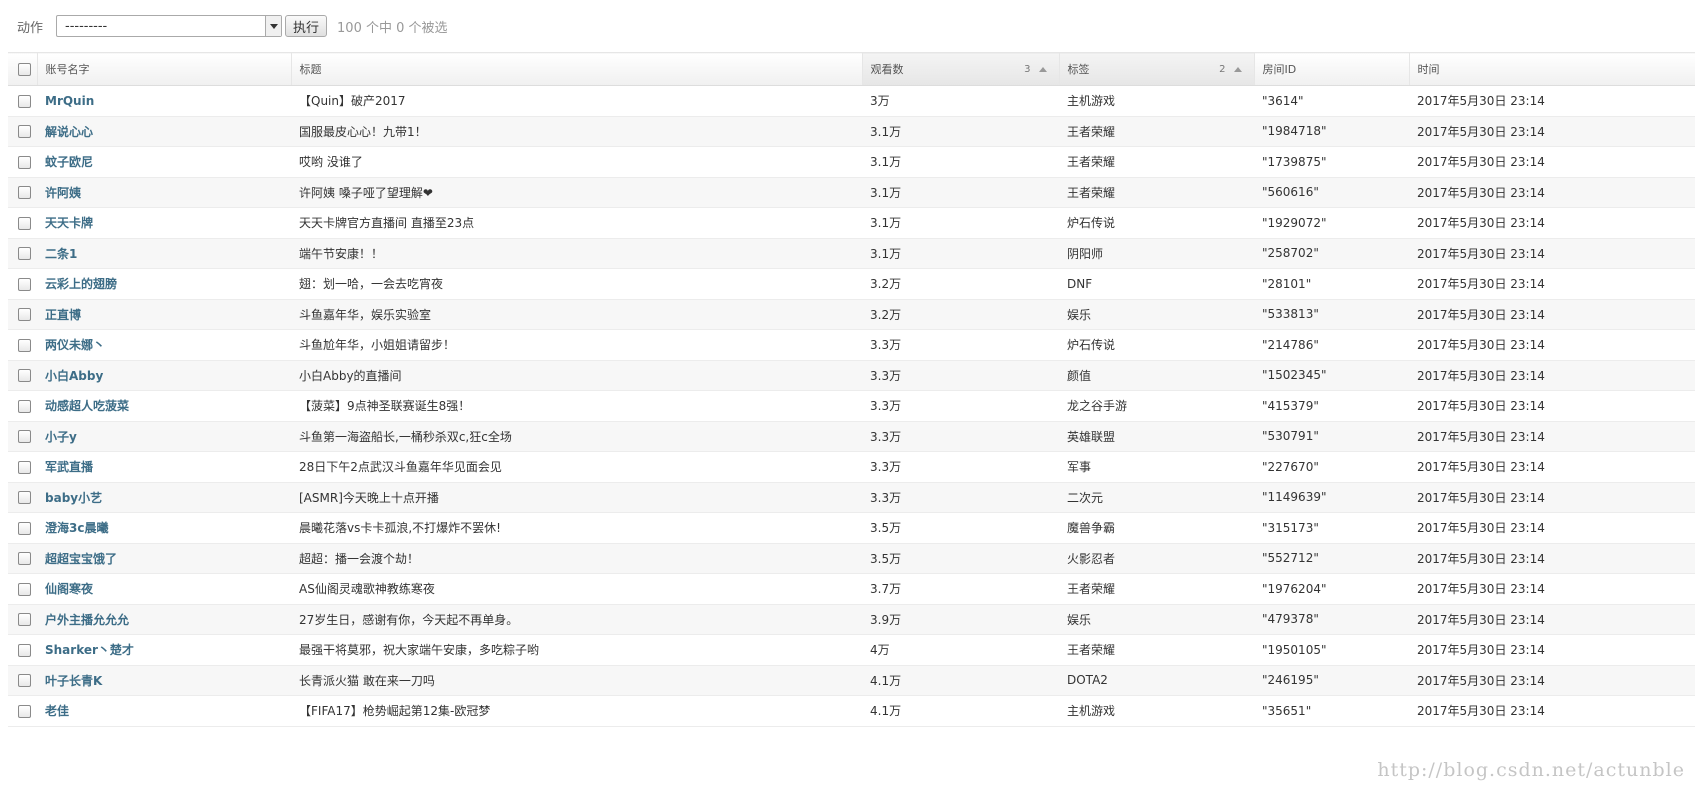 The height and width of the screenshot is (787, 1695). Describe the element at coordinates (1331, 345) in the screenshot. I see `room-id-cell: "214786"` at that location.